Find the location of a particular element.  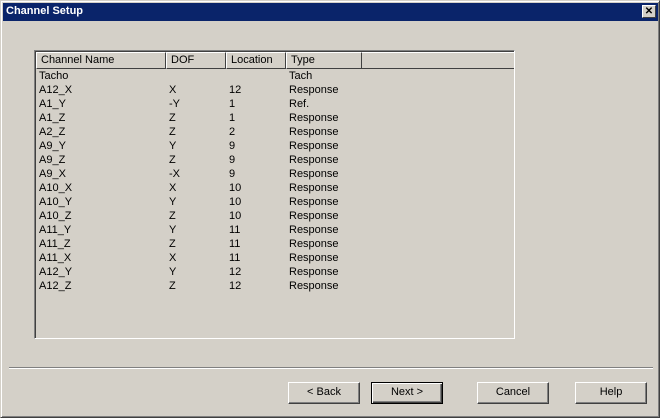

next-button: Next > is located at coordinates (407, 393).